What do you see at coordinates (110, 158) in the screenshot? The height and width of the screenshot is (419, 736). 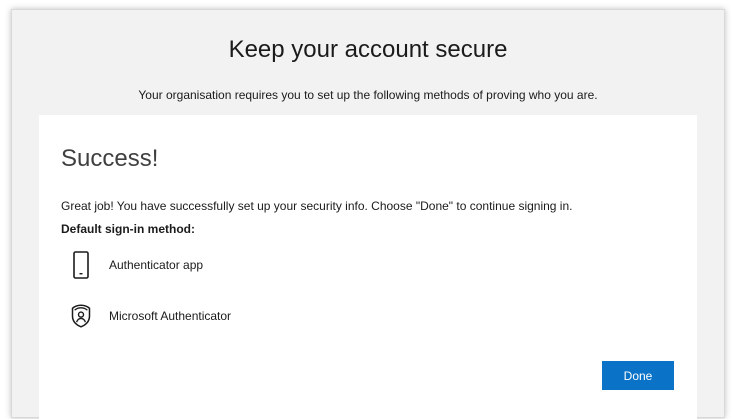 I see `success-heading: Success!` at bounding box center [110, 158].